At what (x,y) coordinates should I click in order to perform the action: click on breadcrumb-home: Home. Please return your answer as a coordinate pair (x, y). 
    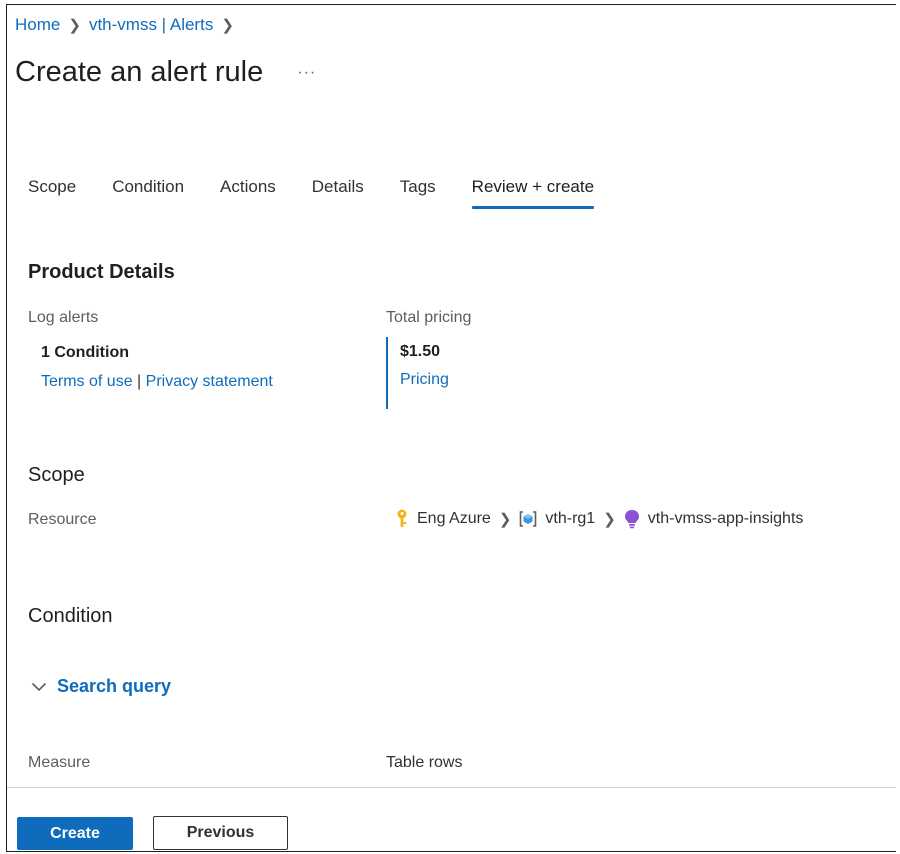
    Looking at the image, I should click on (37, 25).